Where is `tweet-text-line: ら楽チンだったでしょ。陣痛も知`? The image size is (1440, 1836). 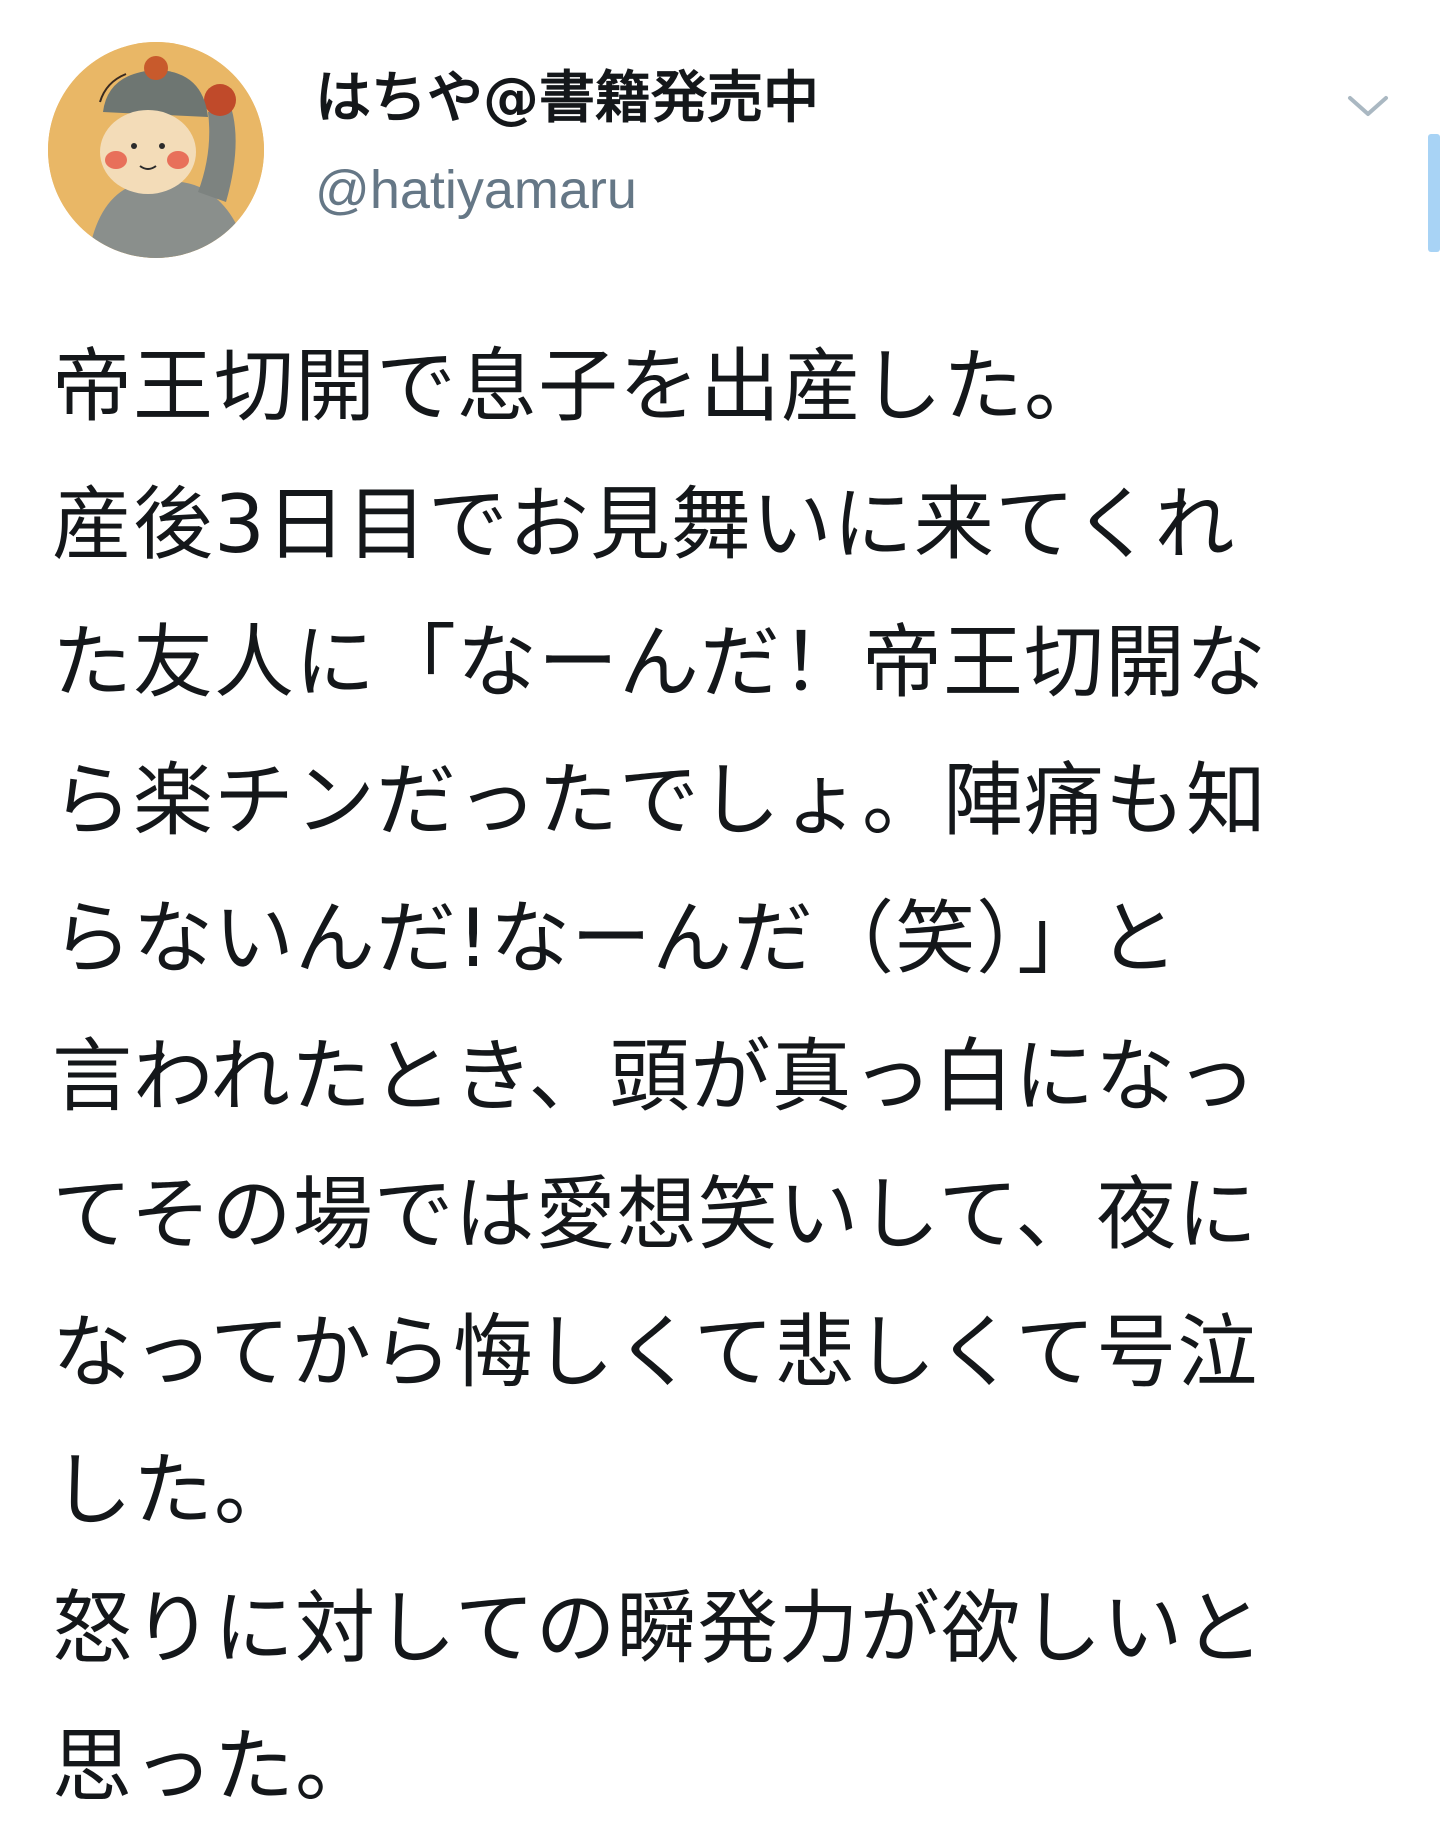
tweet-text-line: ら楽チンだったでしょ。陣痛も知 is located at coordinates (659, 800).